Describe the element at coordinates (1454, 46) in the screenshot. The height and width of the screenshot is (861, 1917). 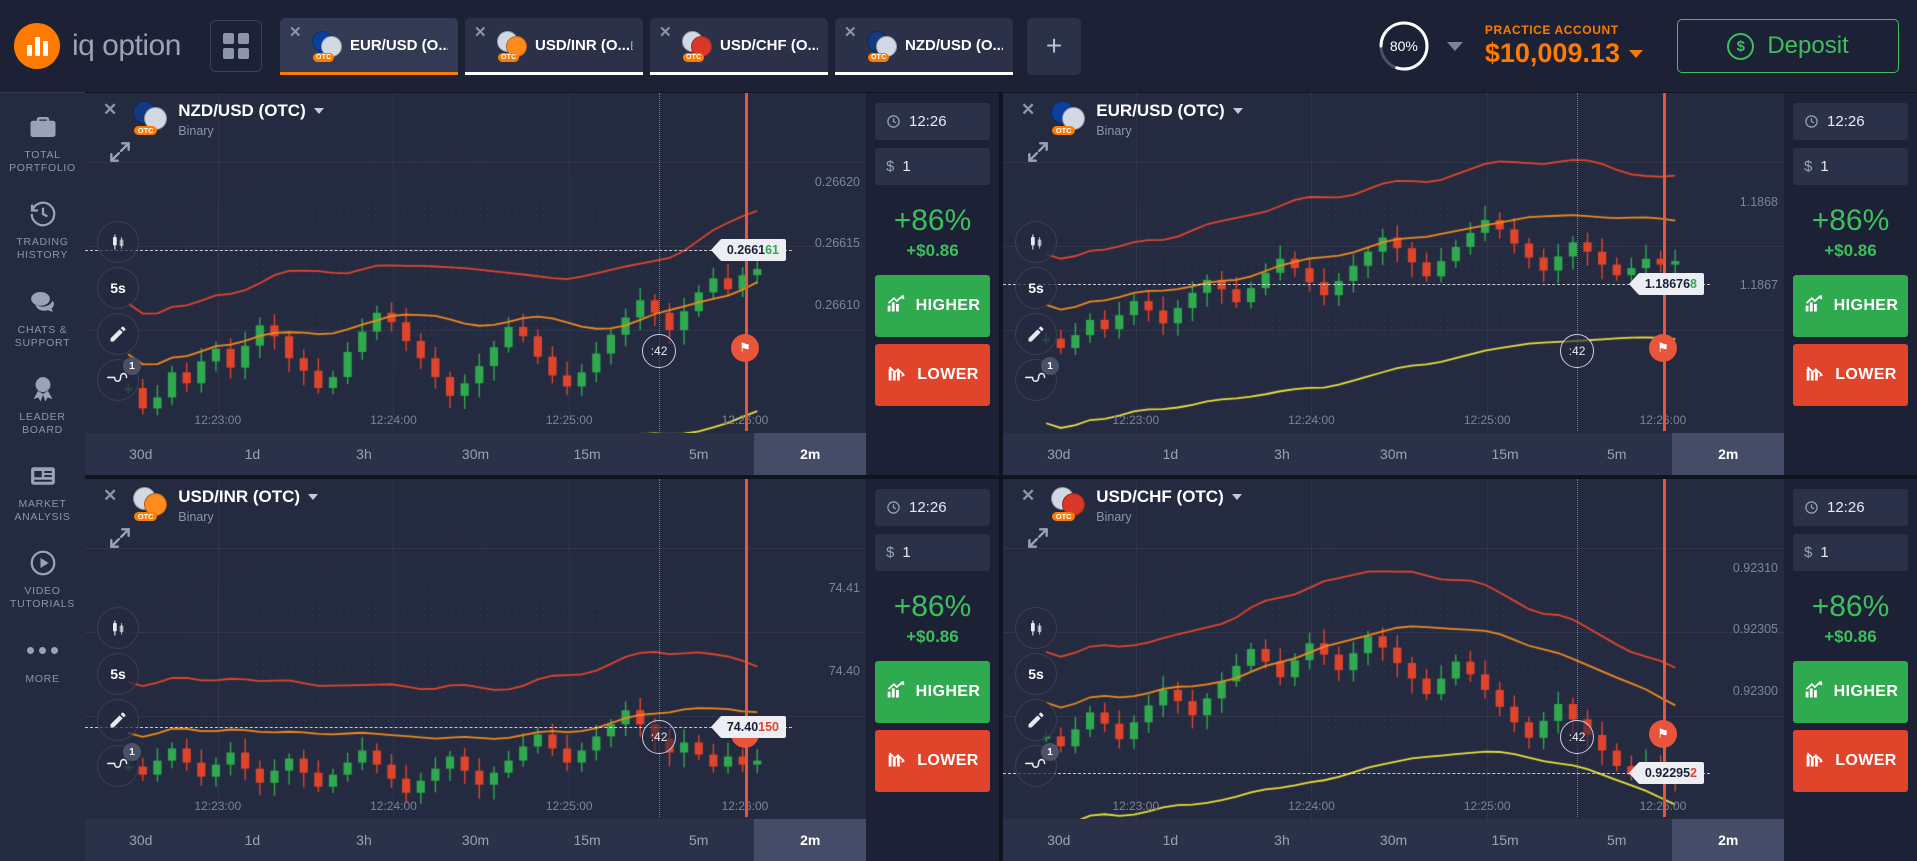
I see `payout-dropdown-caret-icon` at that location.